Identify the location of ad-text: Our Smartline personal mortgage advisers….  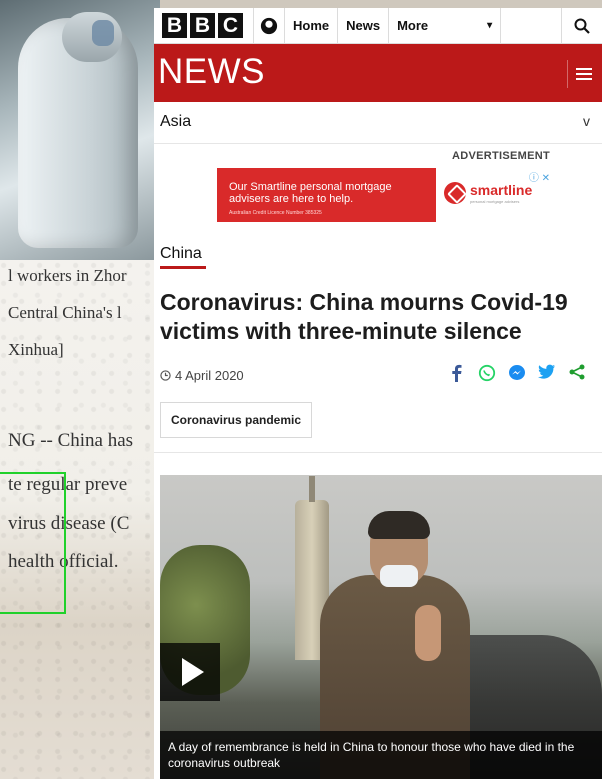
(310, 193).